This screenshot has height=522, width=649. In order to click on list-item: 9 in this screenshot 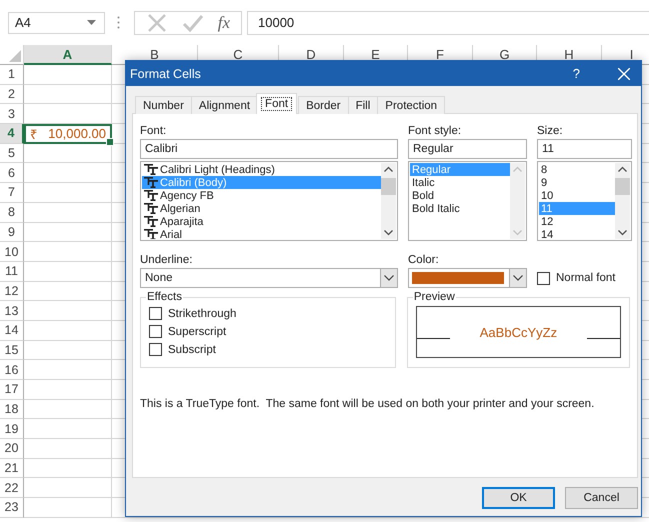, I will do `click(577, 182)`.